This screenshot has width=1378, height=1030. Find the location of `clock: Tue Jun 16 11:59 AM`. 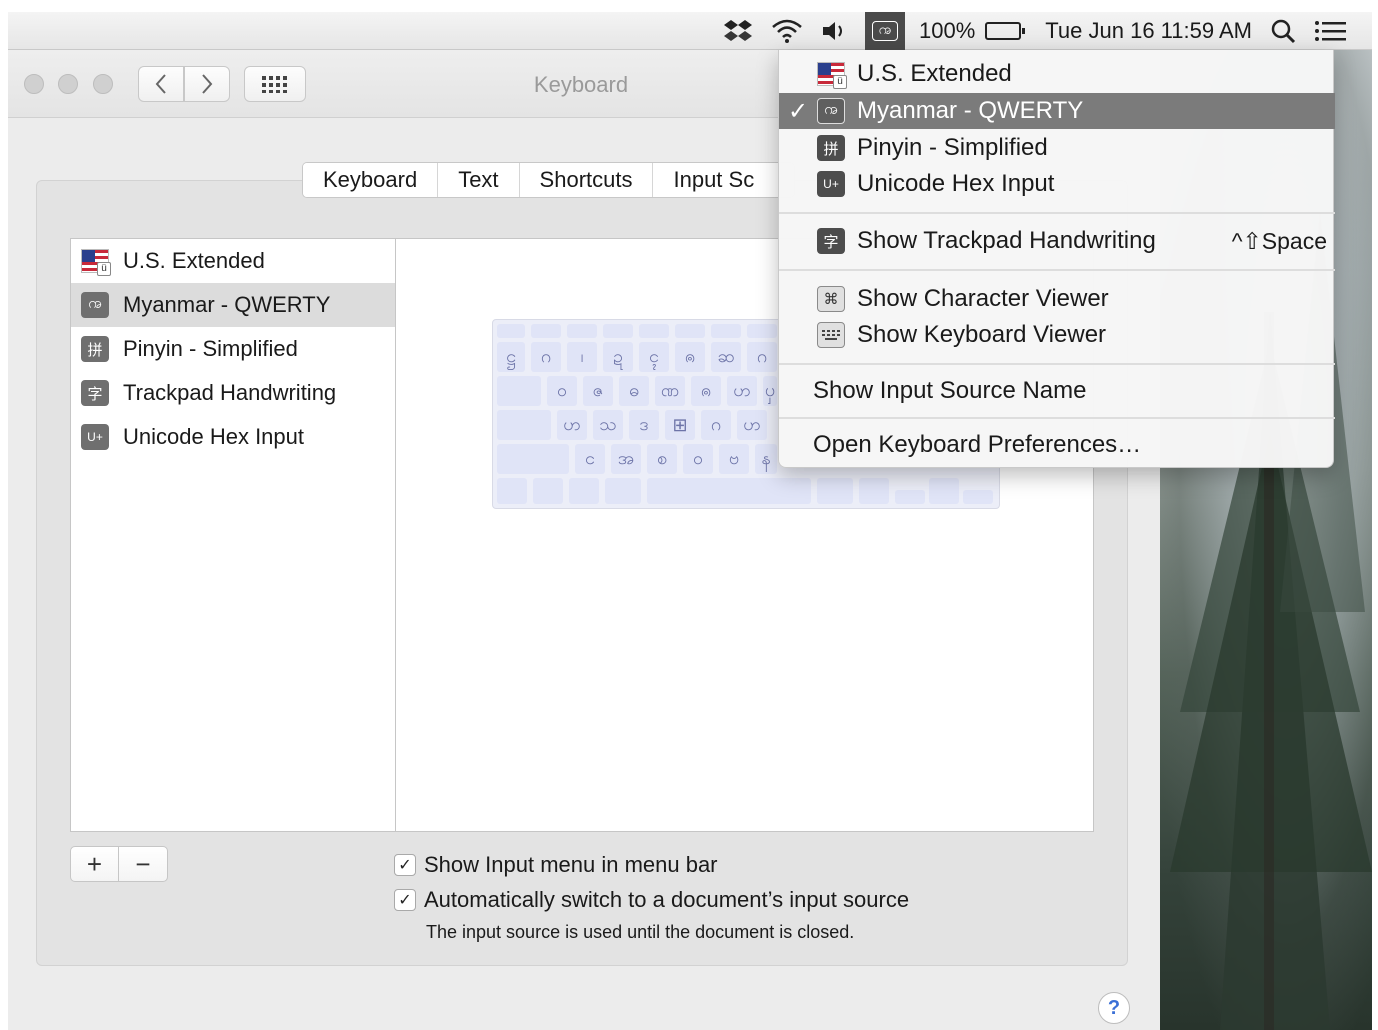

clock: Tue Jun 16 11:59 AM is located at coordinates (1148, 31).